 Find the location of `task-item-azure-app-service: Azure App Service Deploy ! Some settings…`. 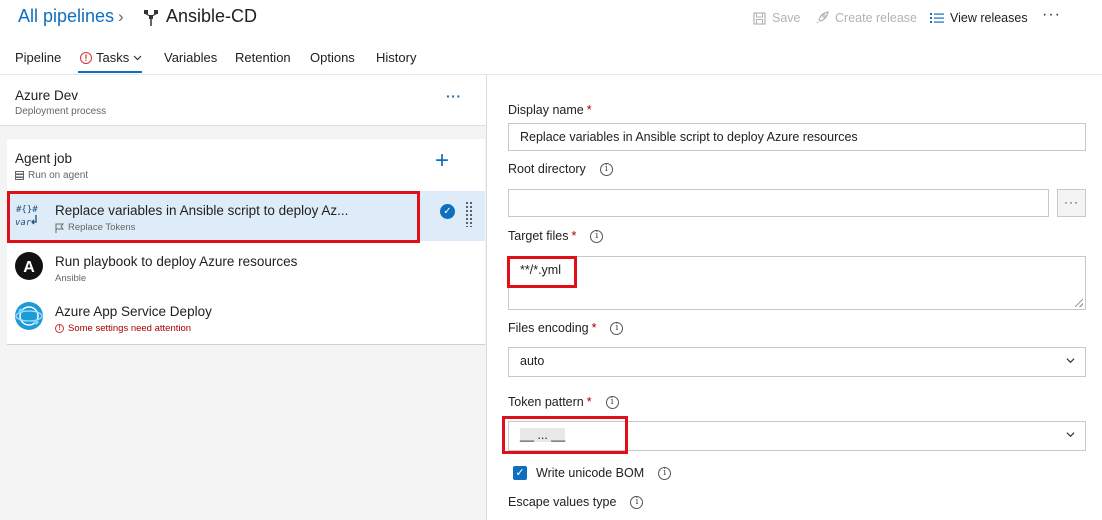

task-item-azure-app-service: Azure App Service Deploy ! Some settings… is located at coordinates (246, 317).